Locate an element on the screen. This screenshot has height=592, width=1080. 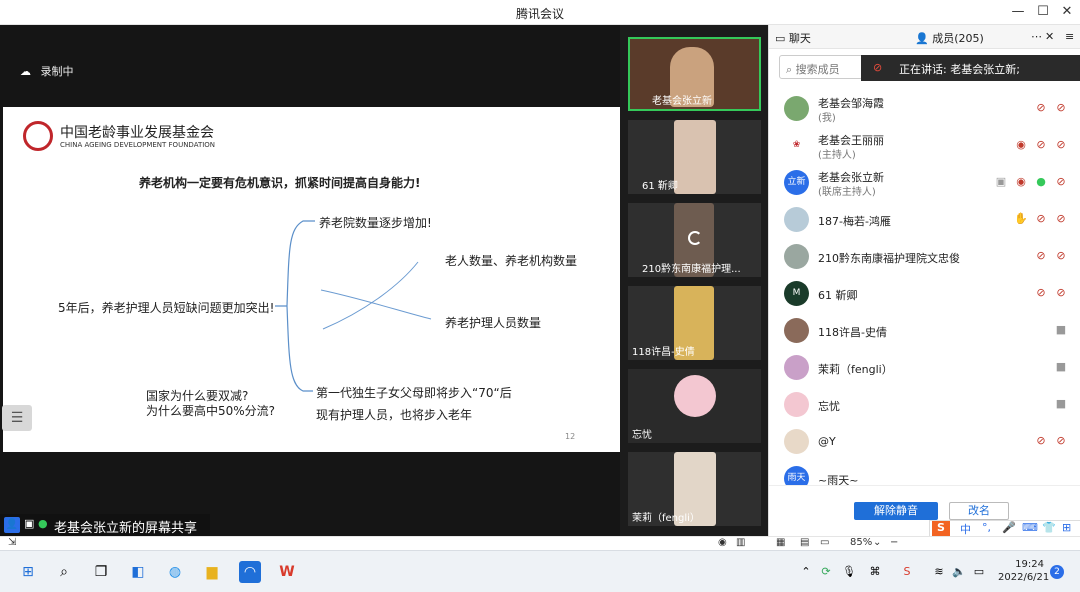
battery-icon: ▭ is located at coordinates (979, 572).